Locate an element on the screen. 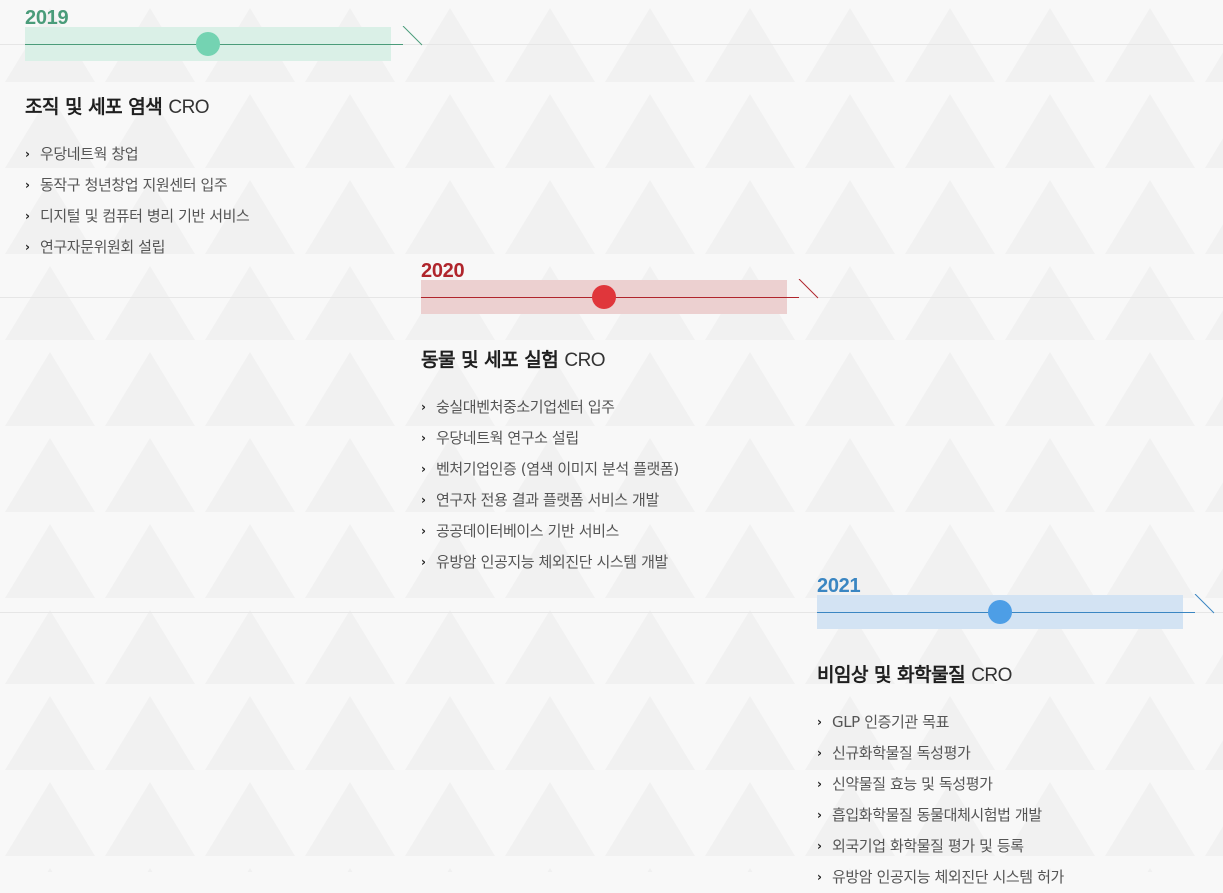 The width and height of the screenshot is (1223, 893). year-label: 2021 is located at coordinates (839, 586).